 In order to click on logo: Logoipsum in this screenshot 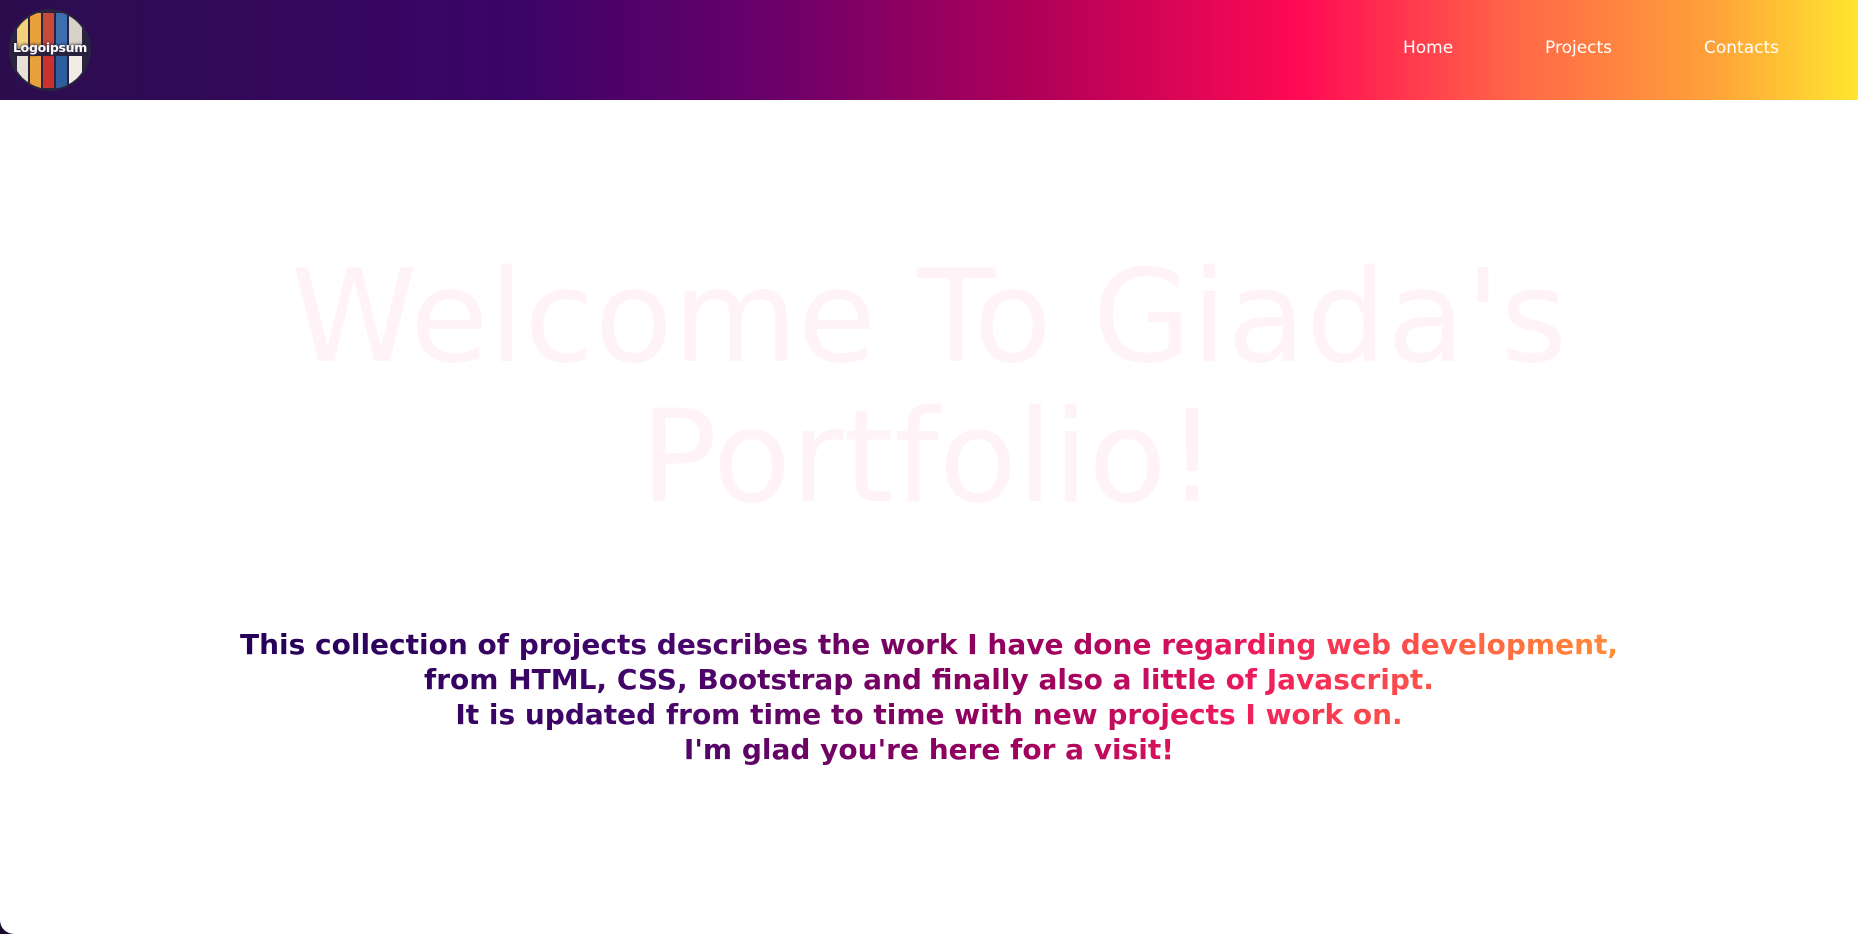, I will do `click(50, 50)`.